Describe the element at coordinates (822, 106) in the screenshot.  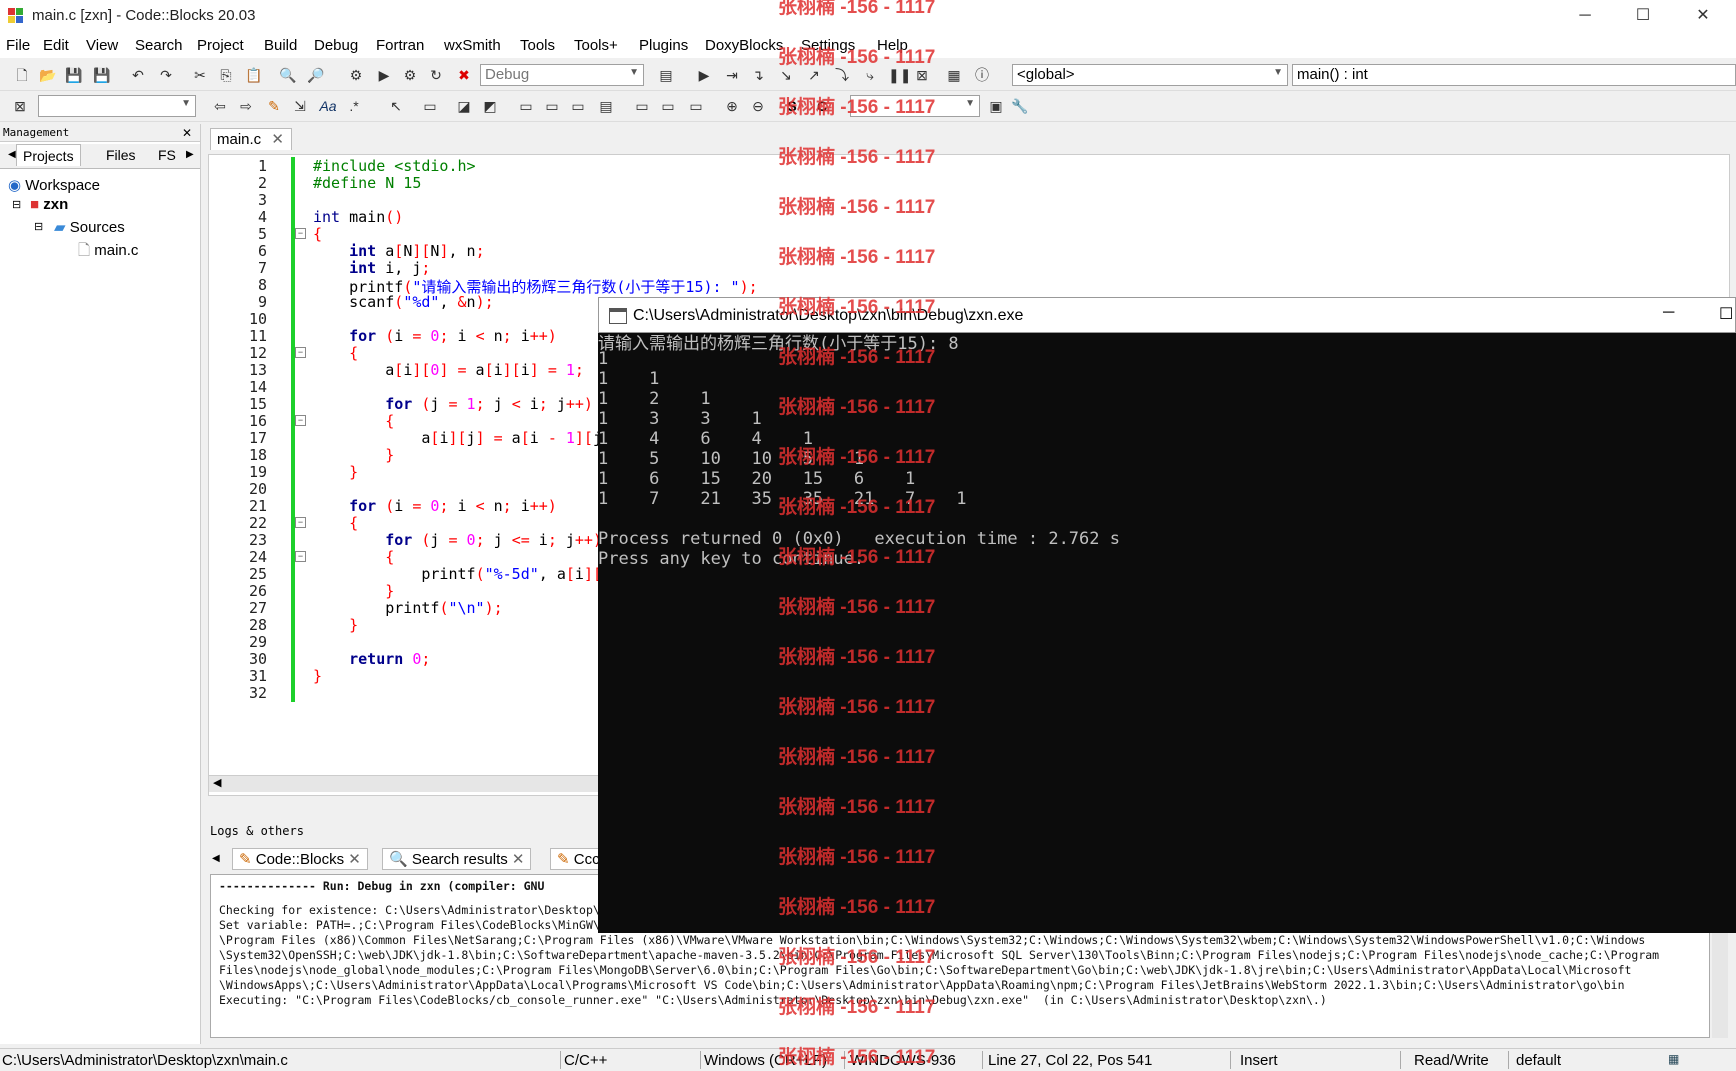
I see `c-icon: C` at that location.